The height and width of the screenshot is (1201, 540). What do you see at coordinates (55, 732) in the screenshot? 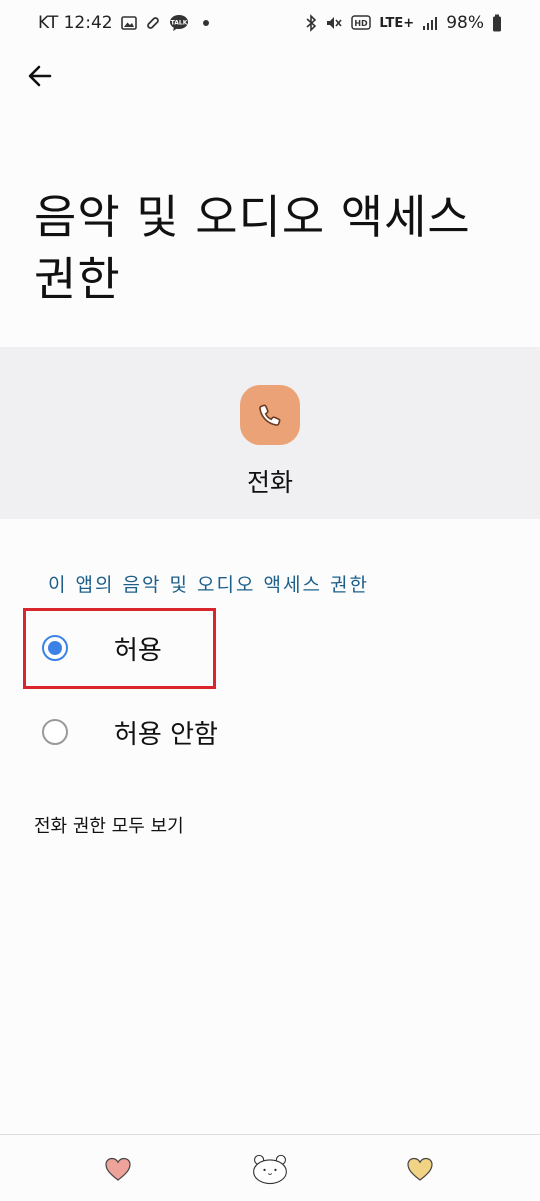
I see `radio-deny` at bounding box center [55, 732].